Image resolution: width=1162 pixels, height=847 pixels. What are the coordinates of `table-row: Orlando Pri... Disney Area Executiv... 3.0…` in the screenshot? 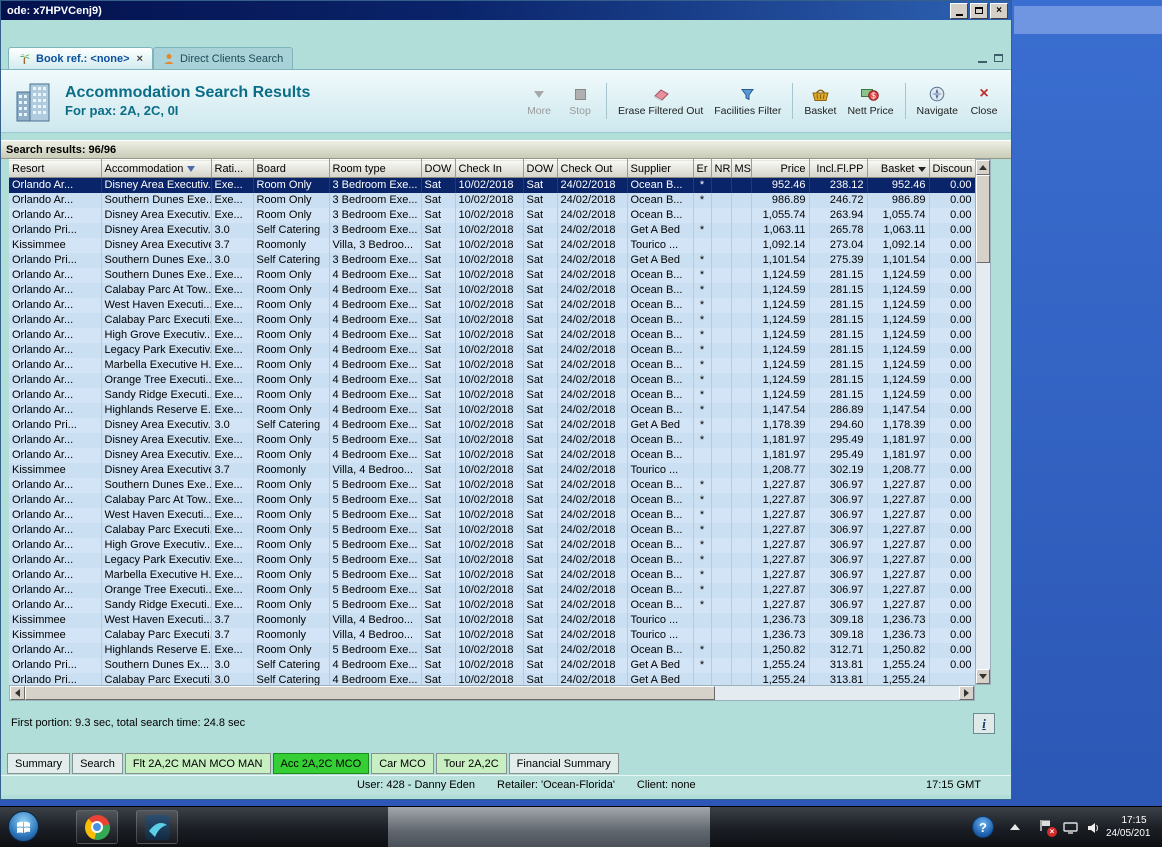 It's located at (492, 230).